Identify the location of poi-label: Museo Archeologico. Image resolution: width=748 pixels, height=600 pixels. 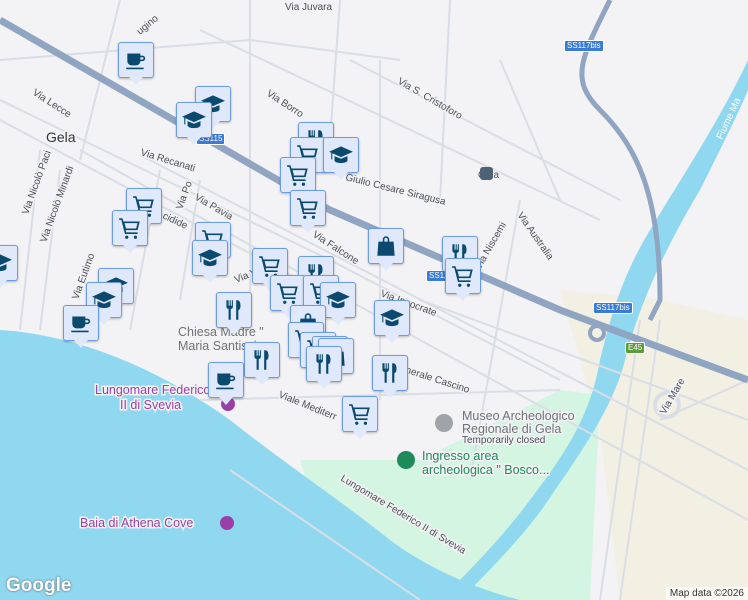
(518, 416).